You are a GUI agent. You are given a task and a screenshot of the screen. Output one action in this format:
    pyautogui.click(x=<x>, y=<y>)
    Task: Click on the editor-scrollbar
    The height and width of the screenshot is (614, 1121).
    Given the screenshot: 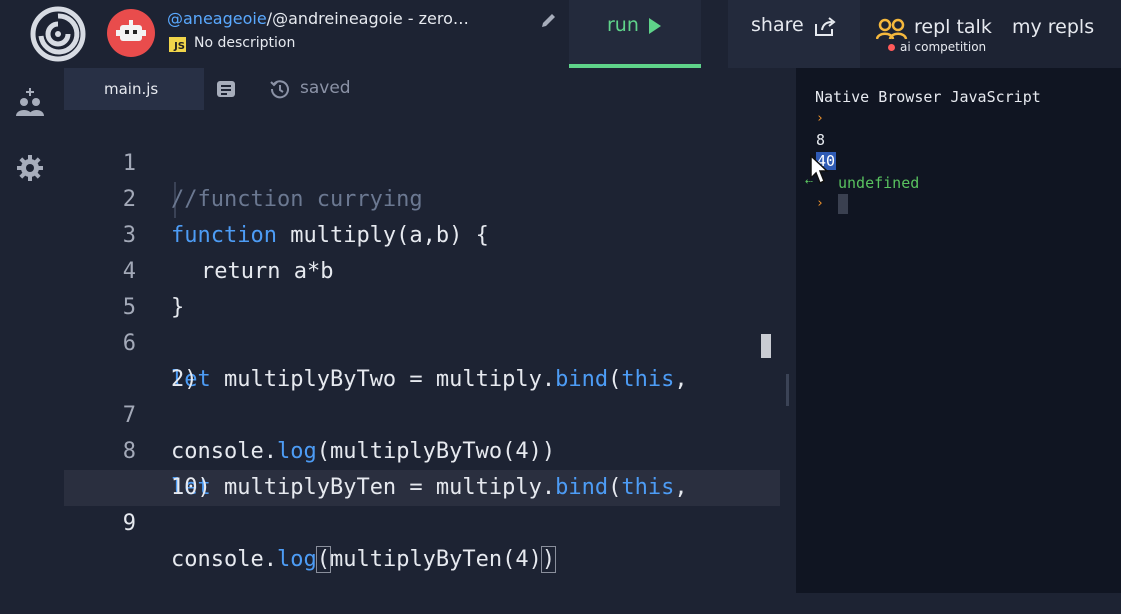 What is the action you would take?
    pyautogui.click(x=766, y=346)
    